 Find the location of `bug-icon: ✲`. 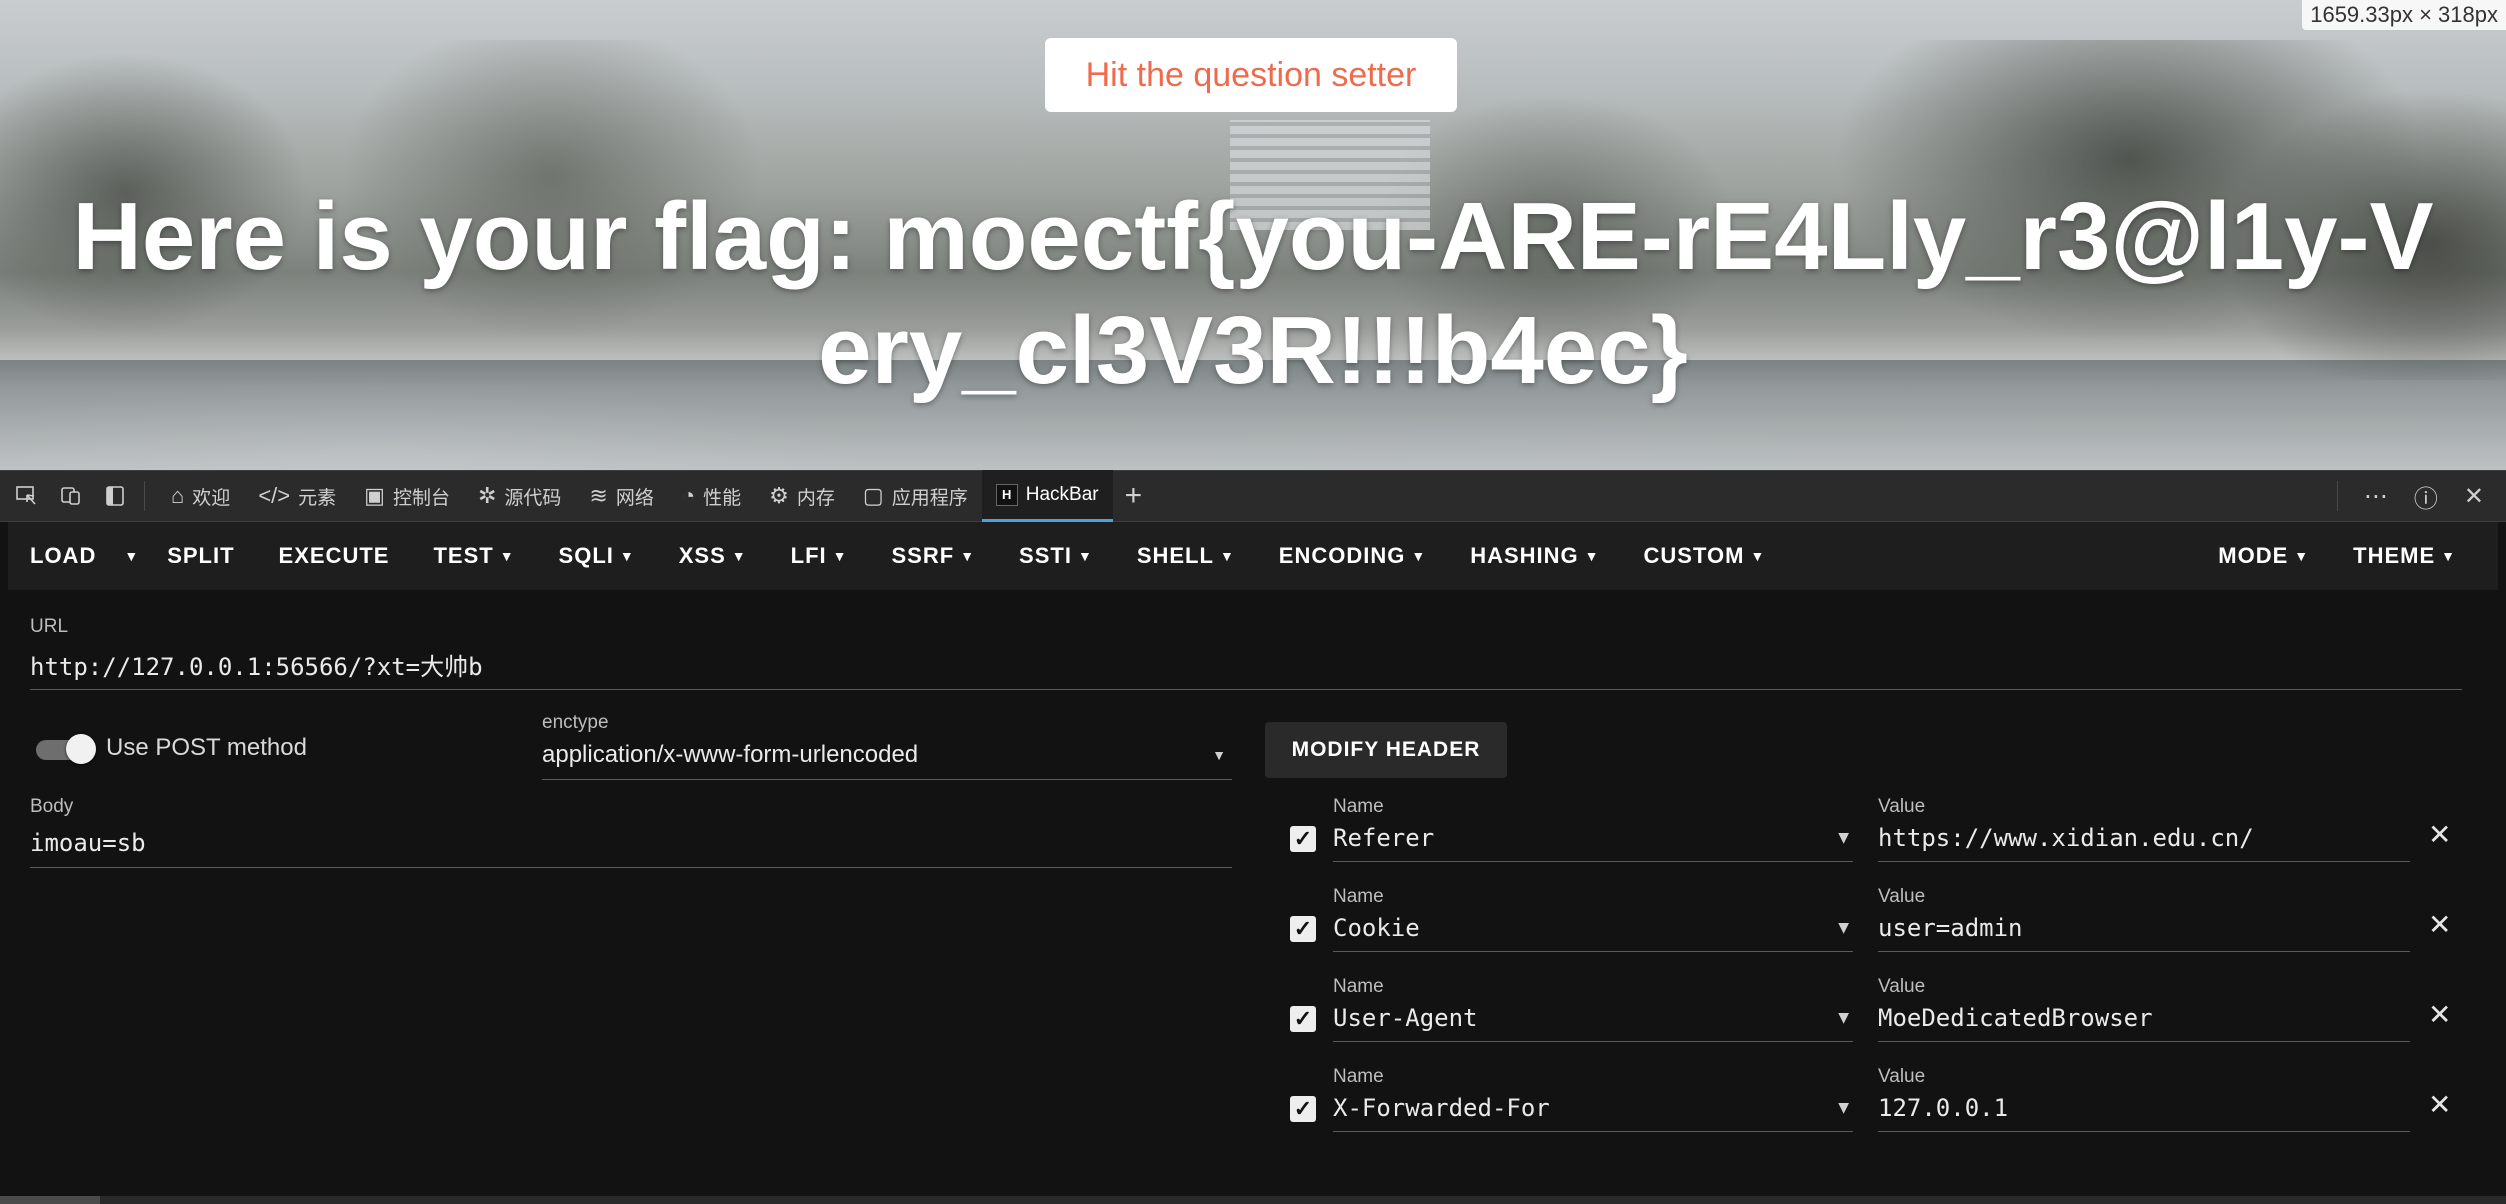

bug-icon: ✲ is located at coordinates (487, 495).